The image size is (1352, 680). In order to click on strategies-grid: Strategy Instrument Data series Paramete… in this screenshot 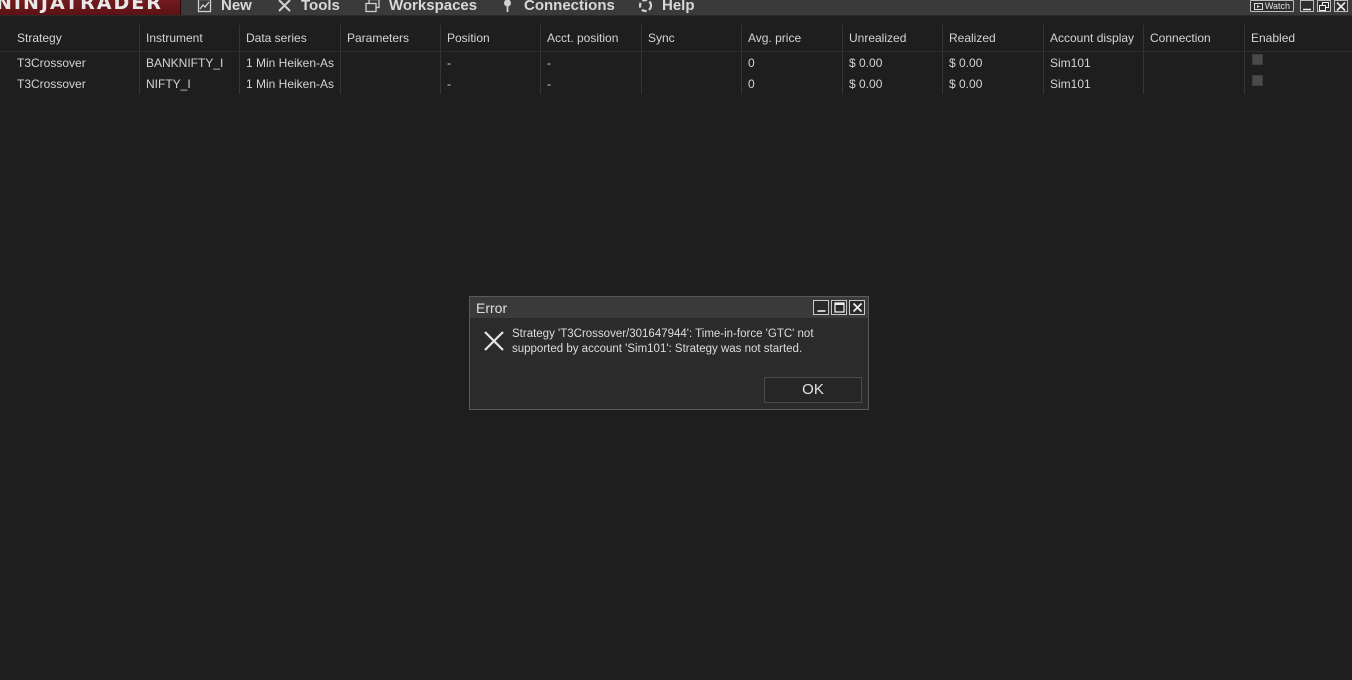, I will do `click(676, 59)`.